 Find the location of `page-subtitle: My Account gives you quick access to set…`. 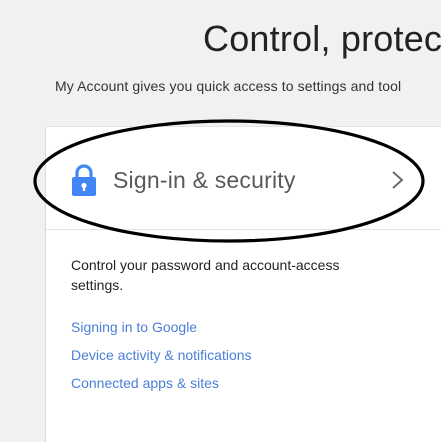

page-subtitle: My Account gives you quick access to set… is located at coordinates (228, 86).